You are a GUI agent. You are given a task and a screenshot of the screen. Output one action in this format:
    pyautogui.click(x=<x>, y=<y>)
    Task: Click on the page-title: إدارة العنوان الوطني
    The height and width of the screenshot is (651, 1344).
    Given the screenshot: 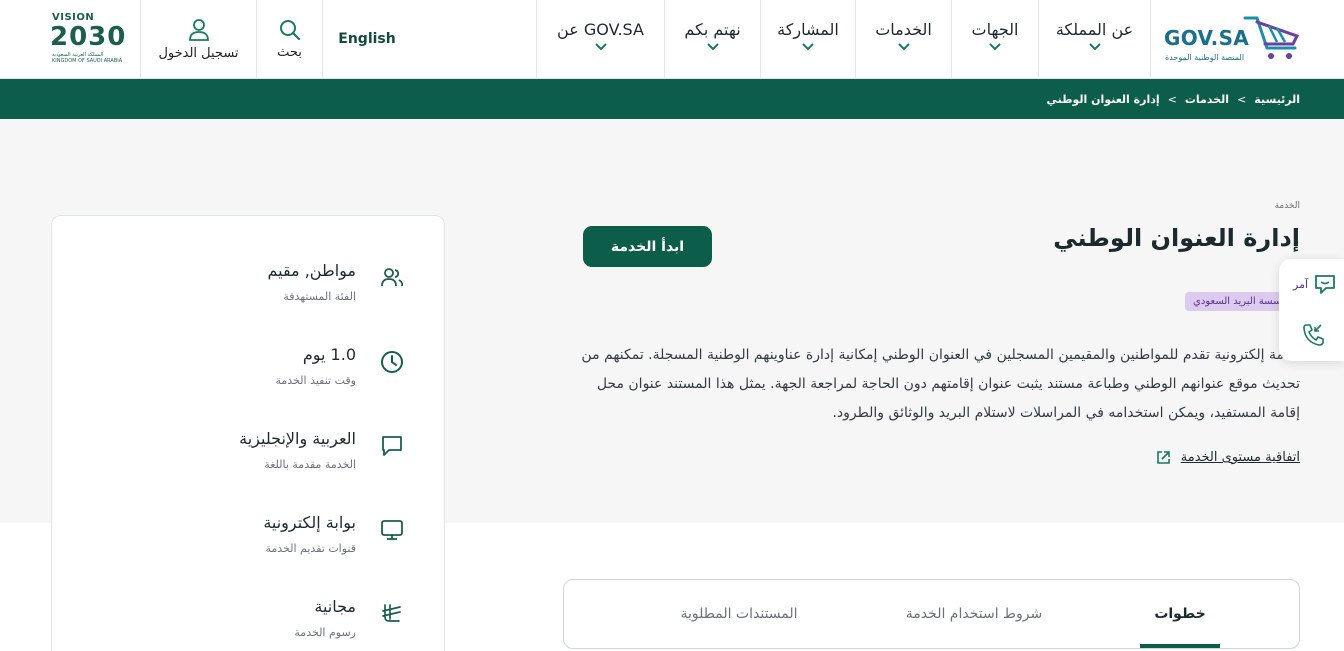 What is the action you would take?
    pyautogui.click(x=1176, y=238)
    